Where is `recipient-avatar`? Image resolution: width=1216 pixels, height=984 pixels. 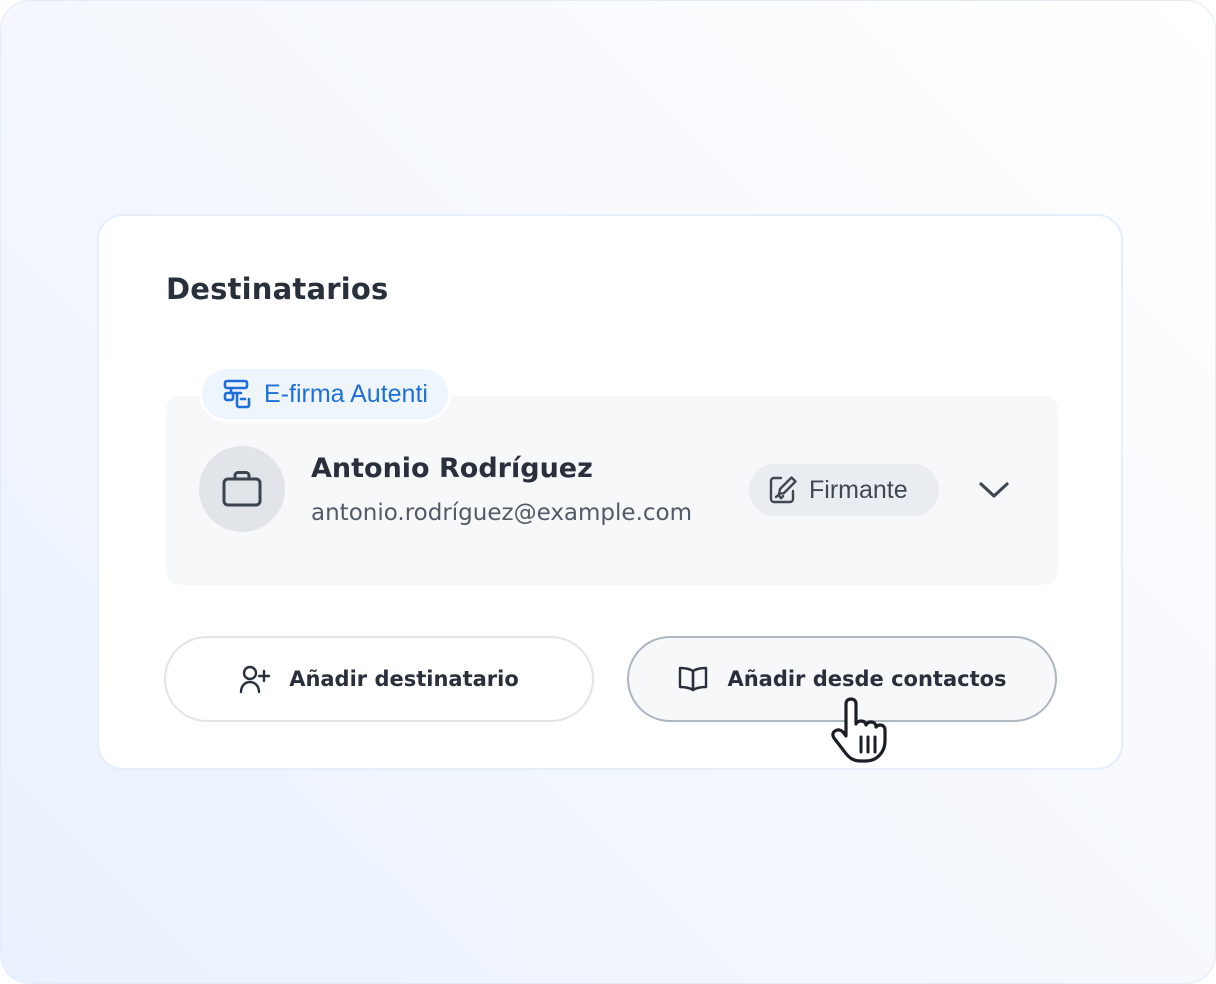 recipient-avatar is located at coordinates (242, 489).